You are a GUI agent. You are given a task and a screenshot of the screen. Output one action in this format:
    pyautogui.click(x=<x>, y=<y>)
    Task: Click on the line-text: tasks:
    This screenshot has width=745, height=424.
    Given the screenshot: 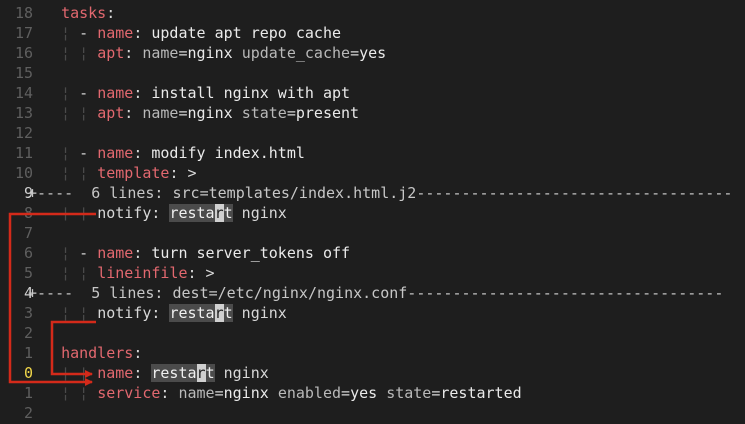 What is the action you would take?
    pyautogui.click(x=79, y=13)
    